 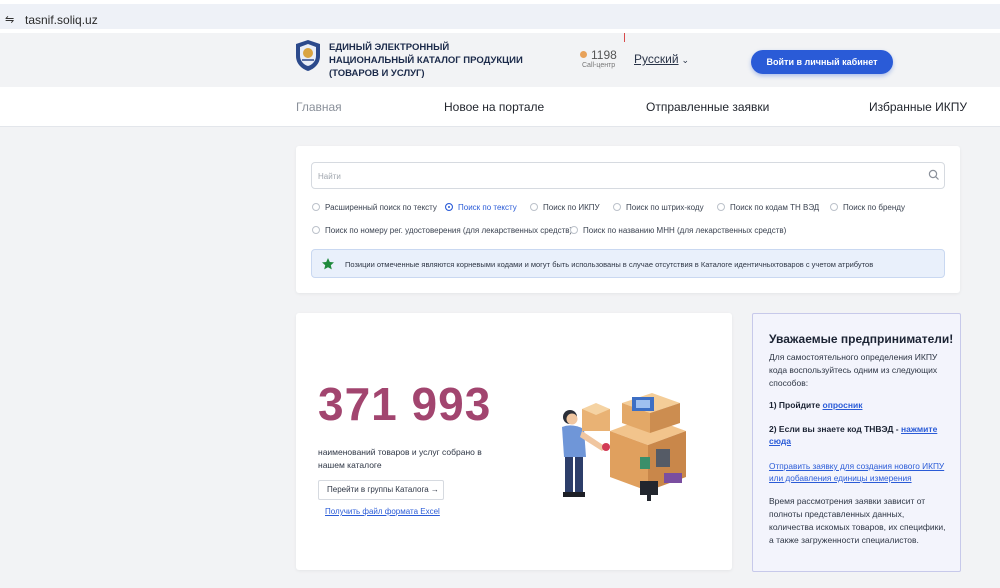 What do you see at coordinates (861, 339) in the screenshot?
I see `info-title: Уважаемые предприниматели!` at bounding box center [861, 339].